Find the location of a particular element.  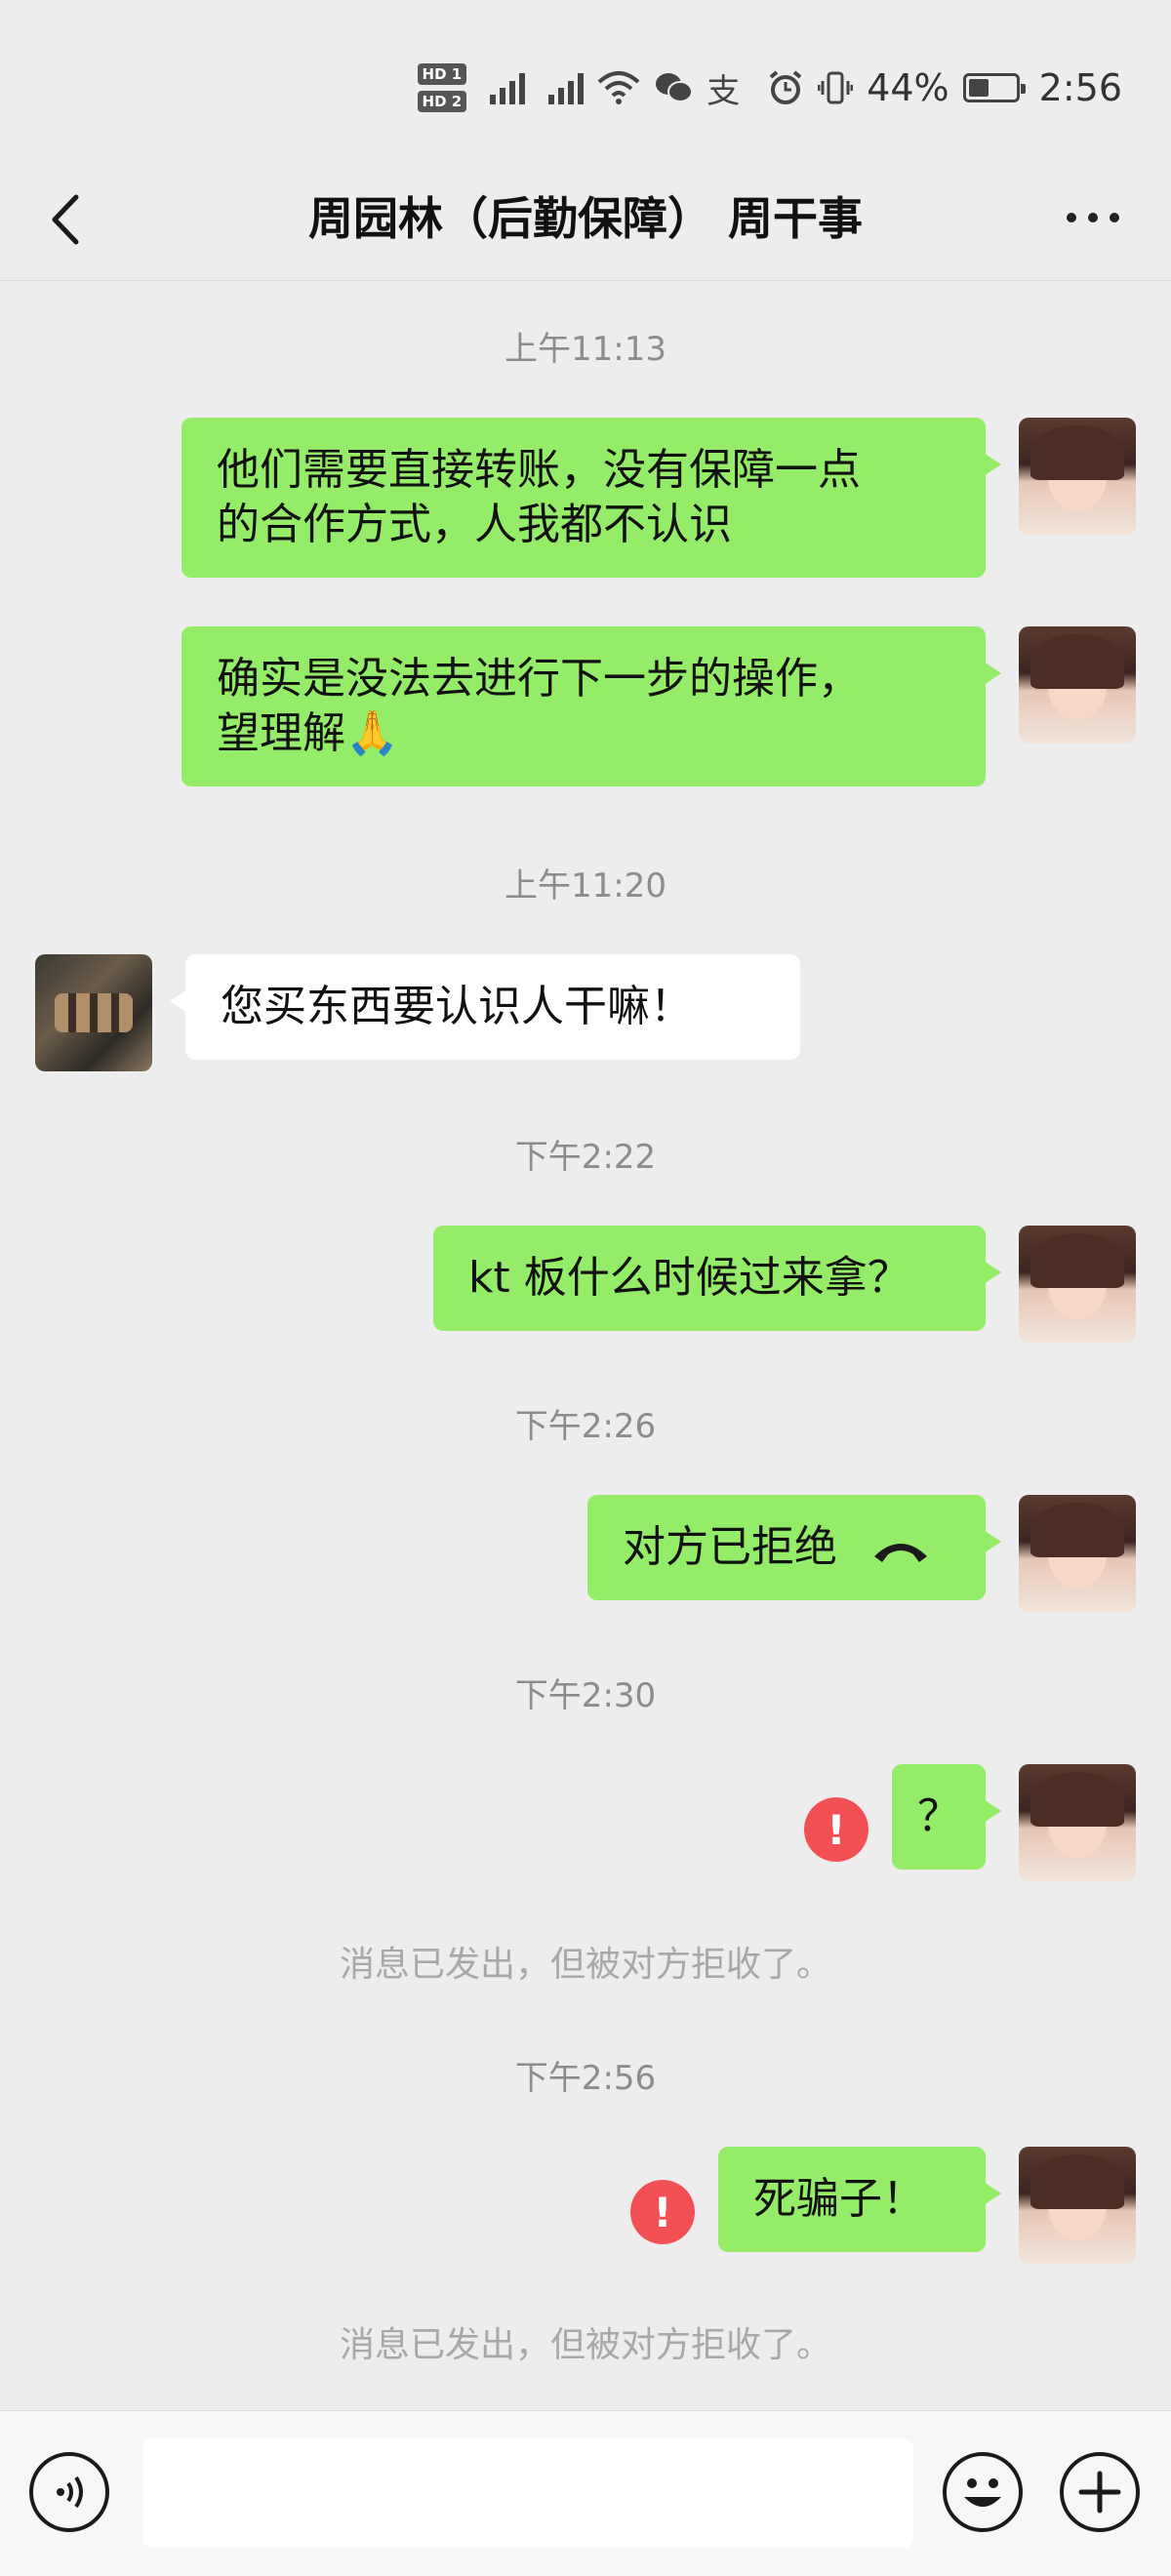

call-status-text: 对方已拒绝 is located at coordinates (730, 1547).